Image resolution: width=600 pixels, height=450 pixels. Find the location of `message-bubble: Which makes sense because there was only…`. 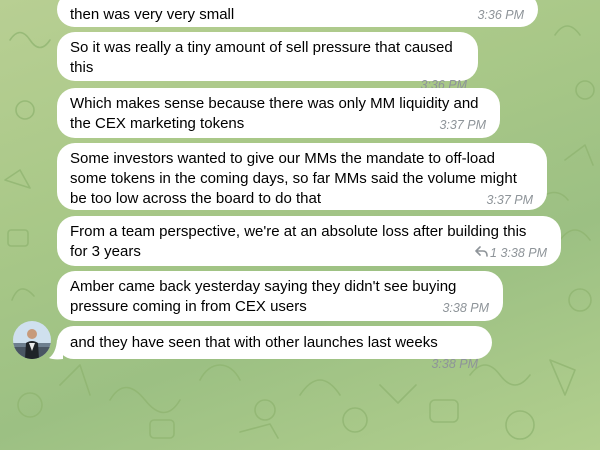

message-bubble: Which makes sense because there was only… is located at coordinates (278, 113).